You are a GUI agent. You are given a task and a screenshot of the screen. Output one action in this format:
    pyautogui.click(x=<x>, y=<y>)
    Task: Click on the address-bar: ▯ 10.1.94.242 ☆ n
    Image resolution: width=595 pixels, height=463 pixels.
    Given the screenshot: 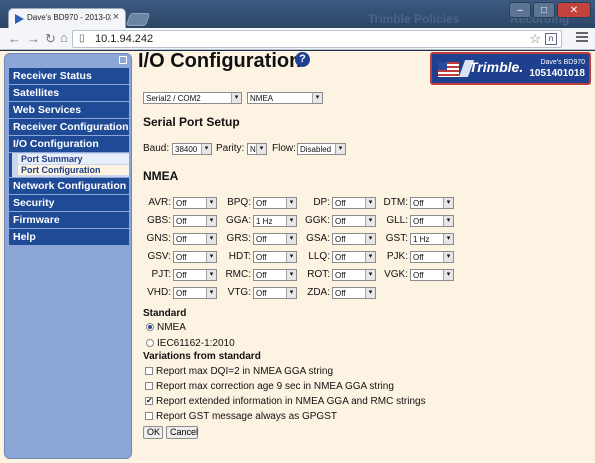 What is the action you would take?
    pyautogui.click(x=317, y=39)
    